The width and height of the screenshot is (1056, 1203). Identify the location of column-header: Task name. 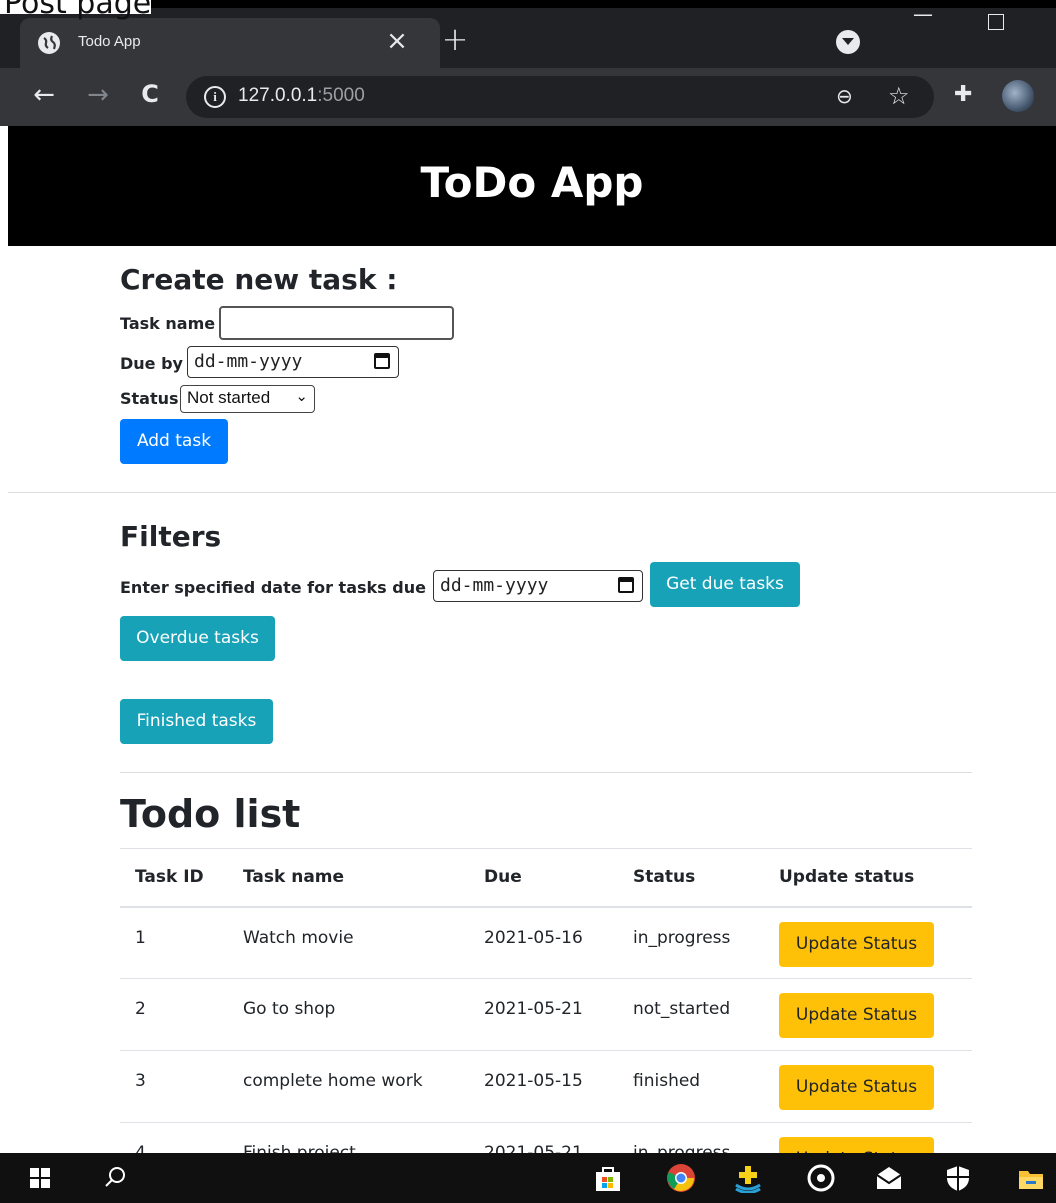
(348, 878).